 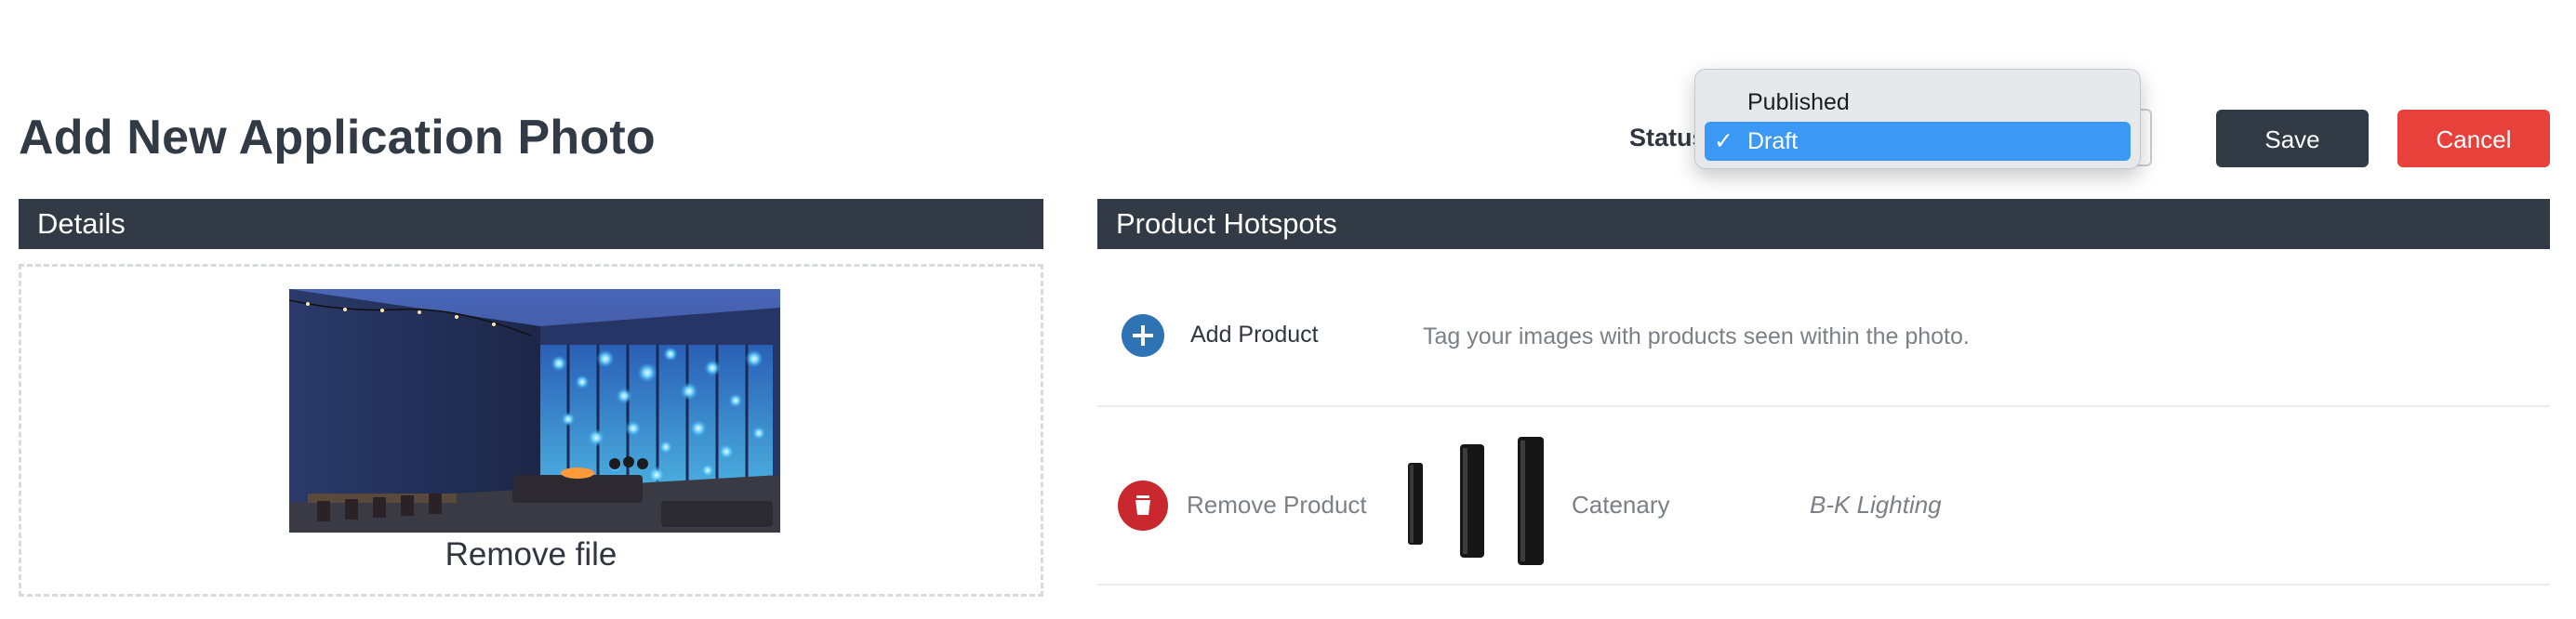 I want to click on remove-file-link: Remove file, so click(x=531, y=554).